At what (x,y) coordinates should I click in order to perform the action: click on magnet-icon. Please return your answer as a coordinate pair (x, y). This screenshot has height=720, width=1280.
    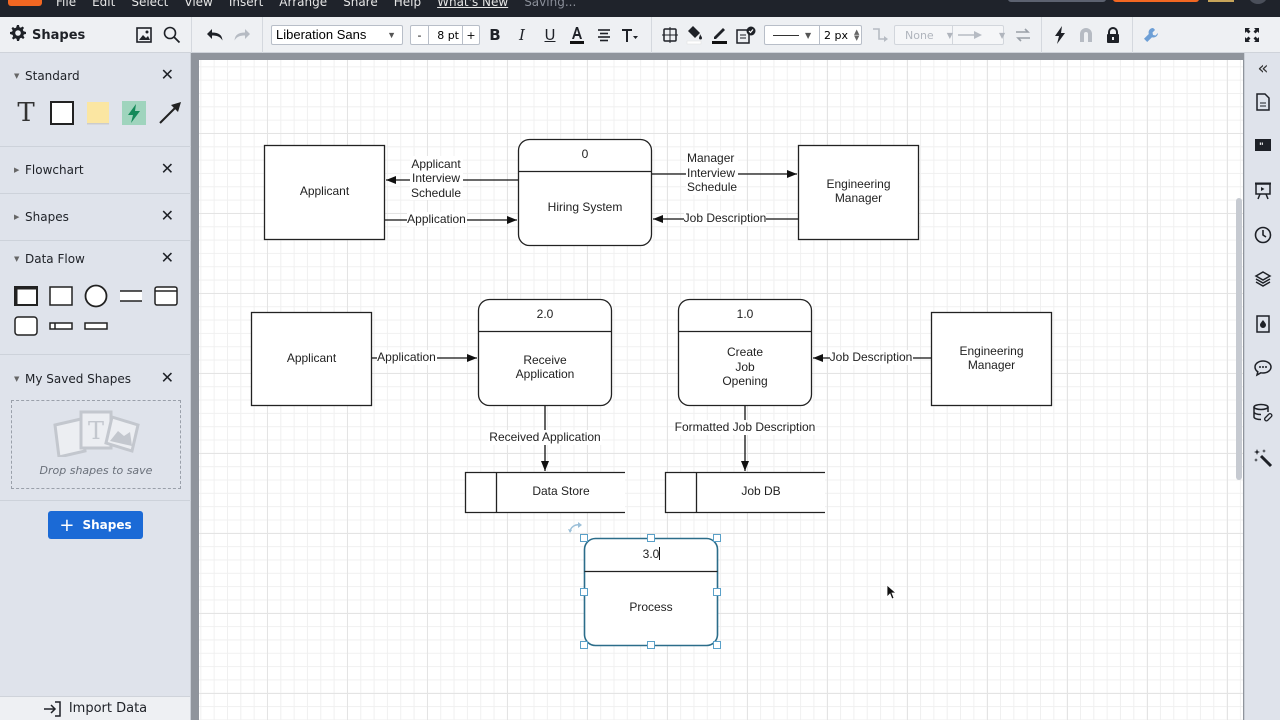
    Looking at the image, I should click on (1086, 35).